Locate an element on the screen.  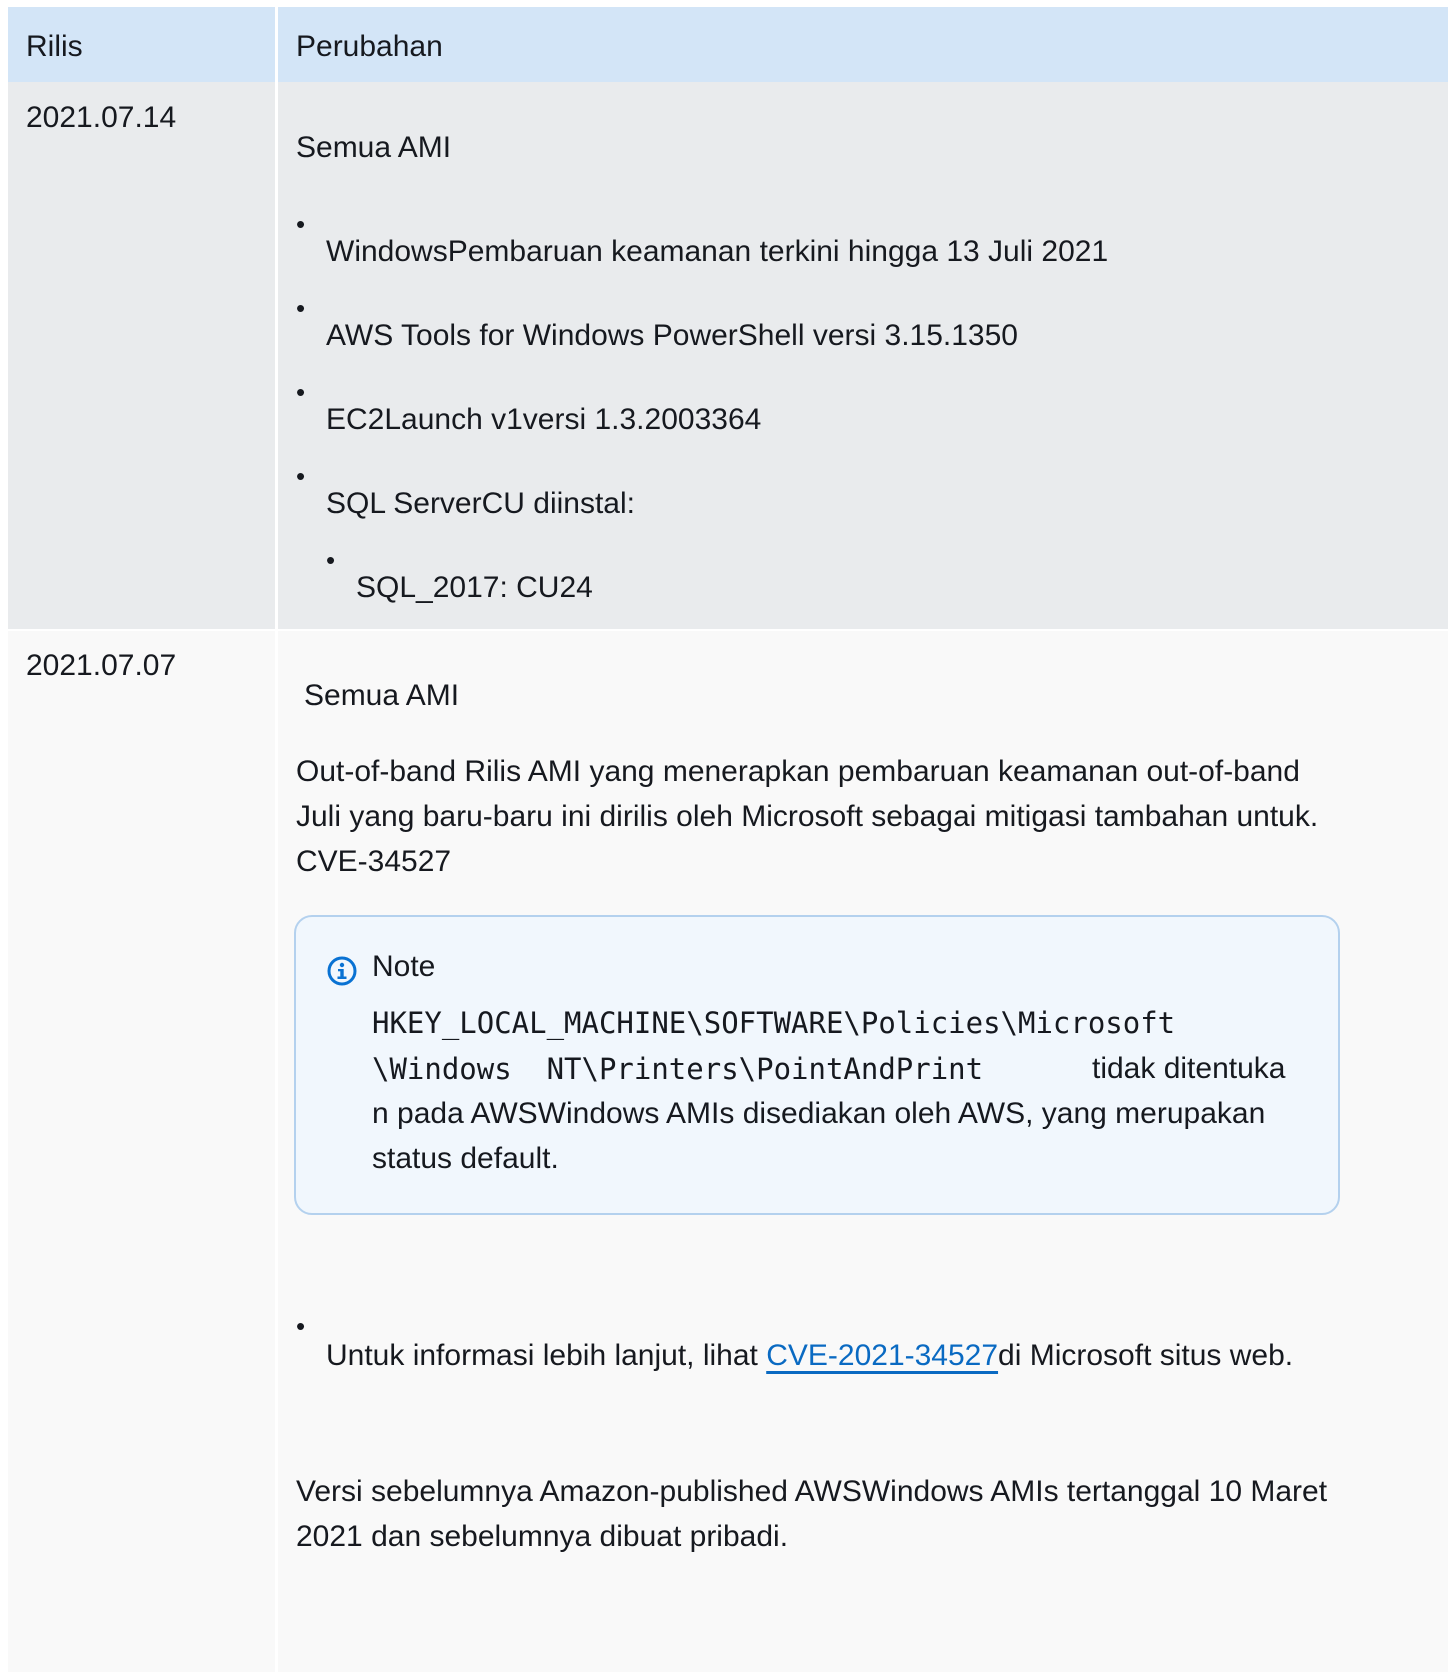
note-text: tidak ditentuka is located at coordinates (1189, 1068).